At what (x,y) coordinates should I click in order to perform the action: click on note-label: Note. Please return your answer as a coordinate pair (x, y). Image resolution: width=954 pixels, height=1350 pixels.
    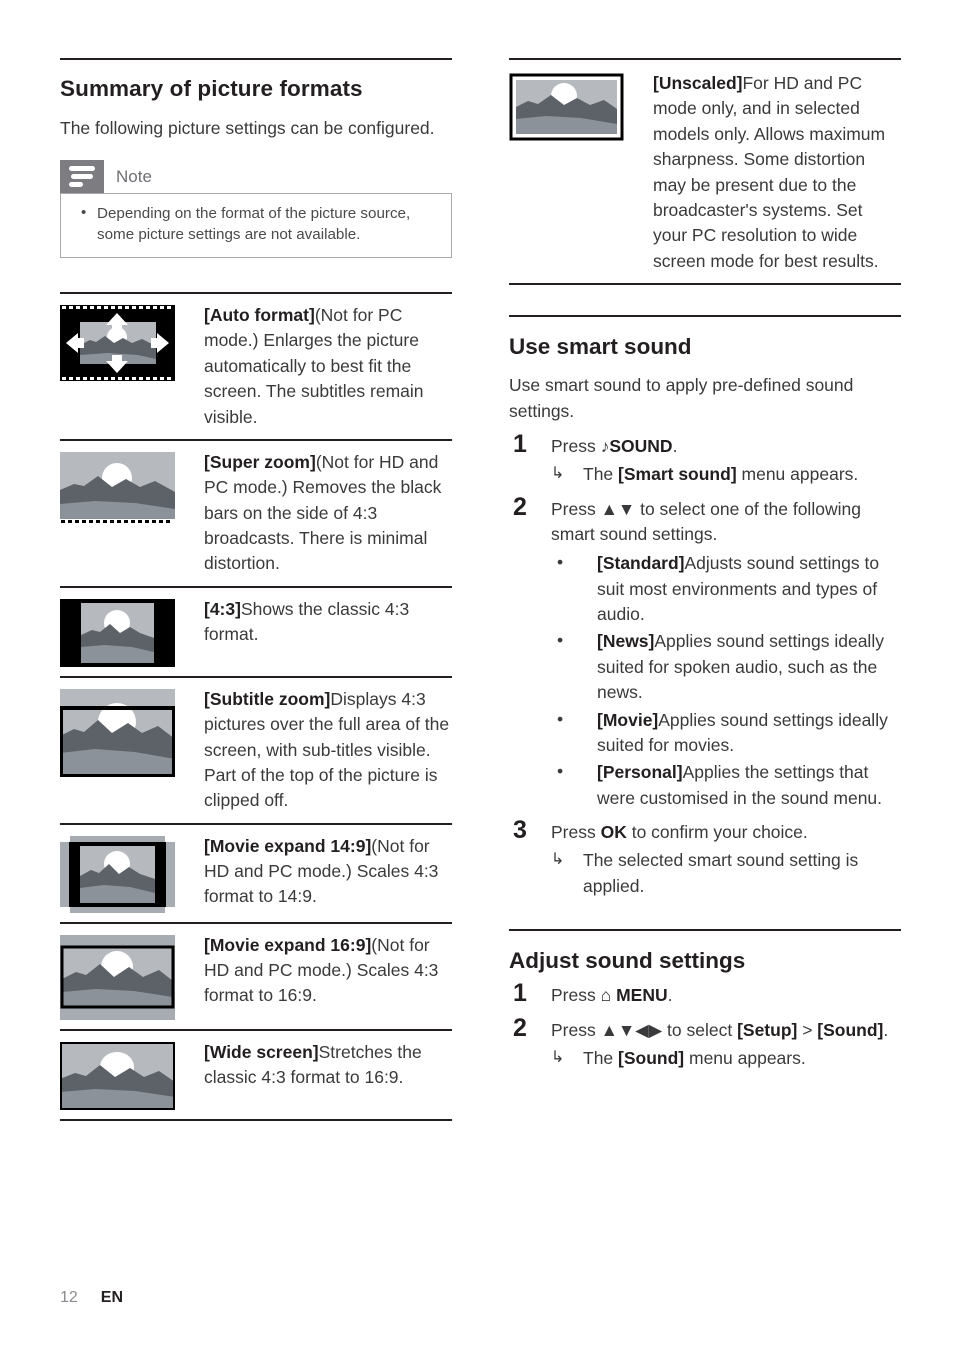
    Looking at the image, I should click on (134, 176).